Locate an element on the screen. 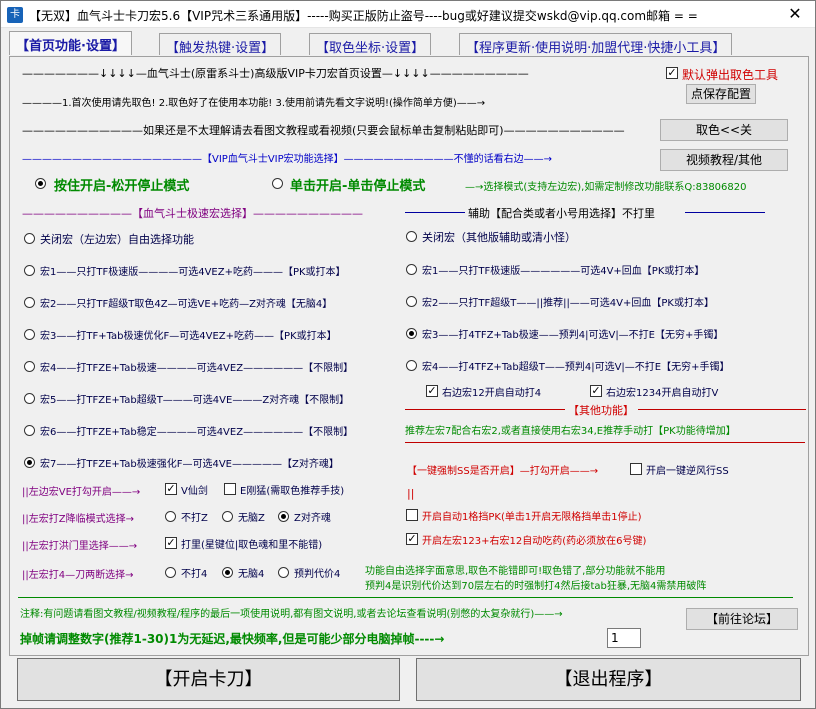 This screenshot has width=816, height=709. li-checkbox: ✓ is located at coordinates (171, 543).